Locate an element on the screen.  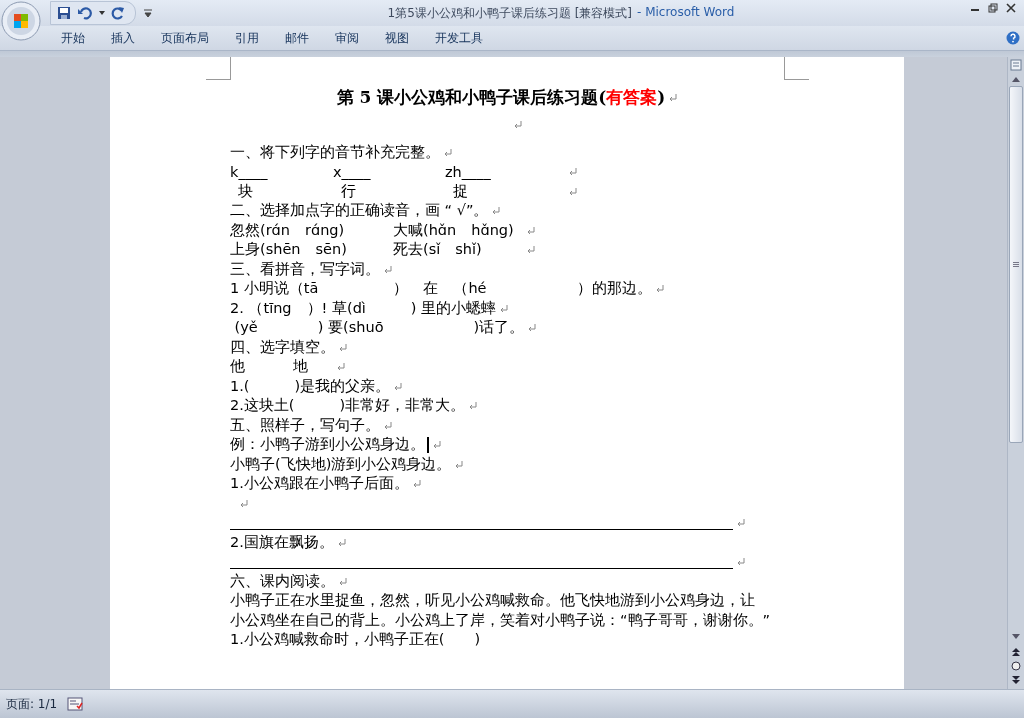
ribbon-tab: 审阅 is located at coordinates (347, 38).